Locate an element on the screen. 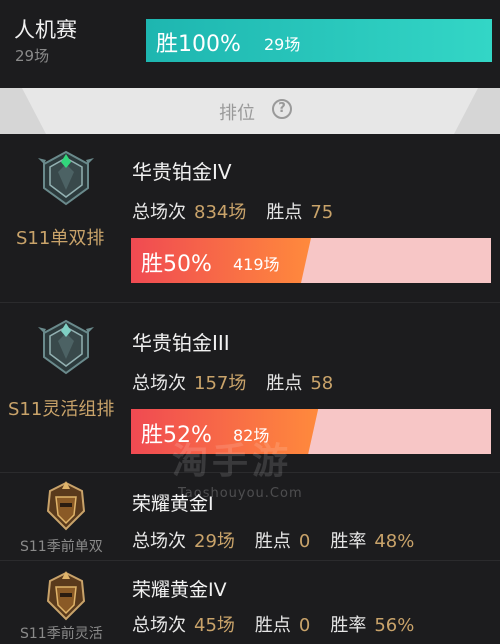 This screenshot has width=500, height=644. queue-mode: S11单双排 is located at coordinates (60, 238).